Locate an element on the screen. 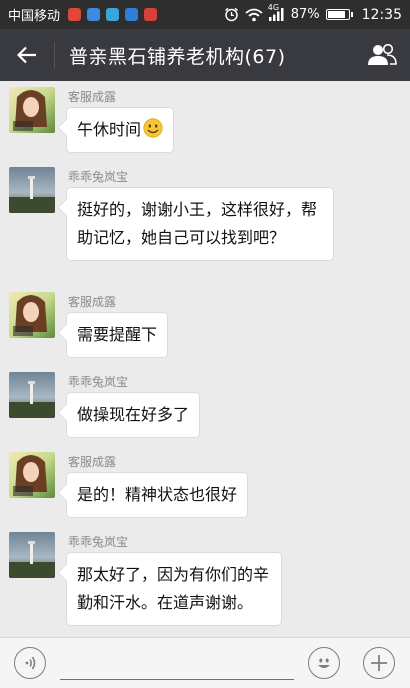 The height and width of the screenshot is (688, 410). wifi-icon is located at coordinates (254, 14).